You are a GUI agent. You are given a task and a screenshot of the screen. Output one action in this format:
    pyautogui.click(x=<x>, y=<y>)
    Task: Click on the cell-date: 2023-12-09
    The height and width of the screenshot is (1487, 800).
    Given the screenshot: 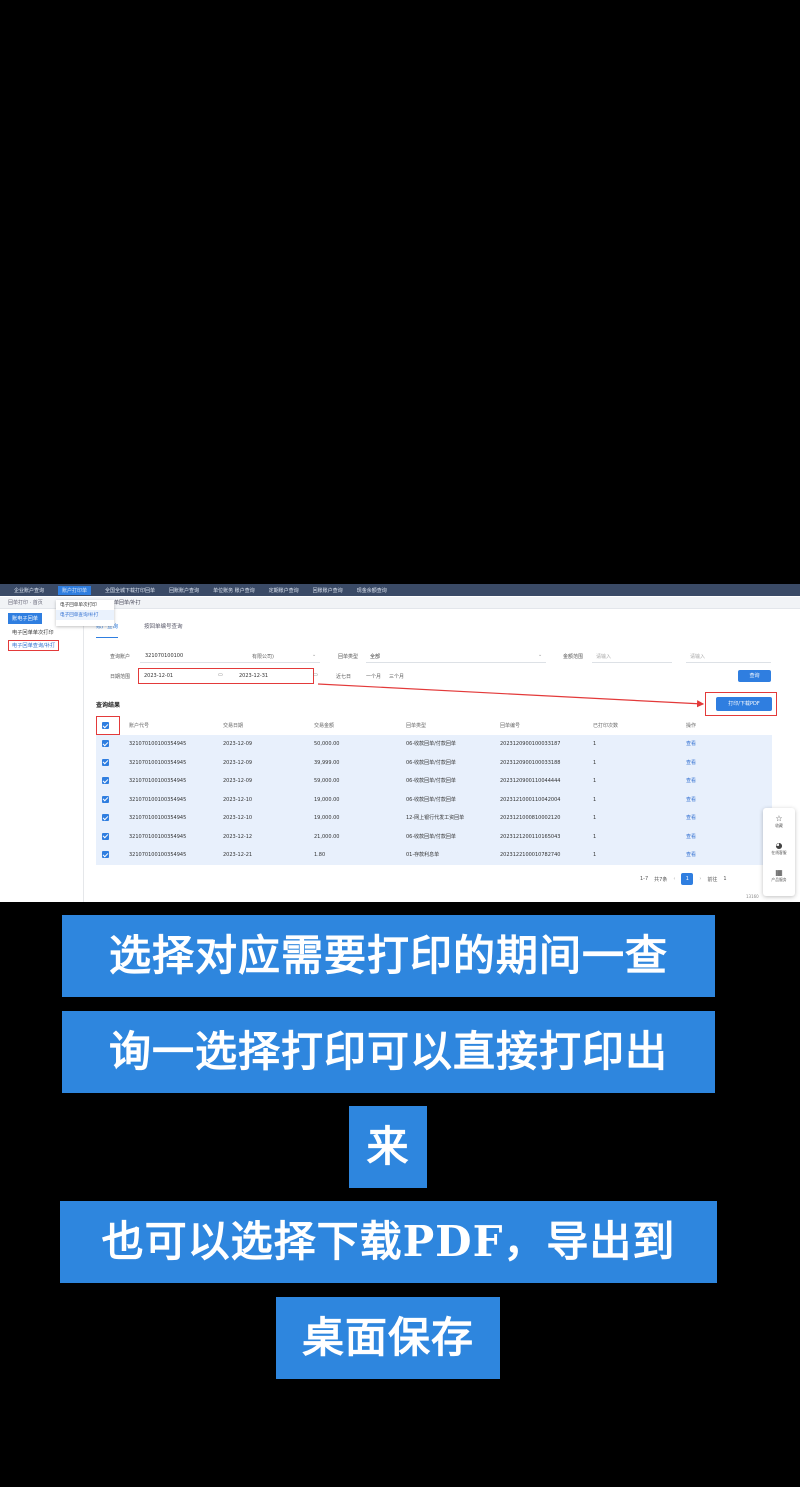 What is the action you would take?
    pyautogui.click(x=238, y=781)
    